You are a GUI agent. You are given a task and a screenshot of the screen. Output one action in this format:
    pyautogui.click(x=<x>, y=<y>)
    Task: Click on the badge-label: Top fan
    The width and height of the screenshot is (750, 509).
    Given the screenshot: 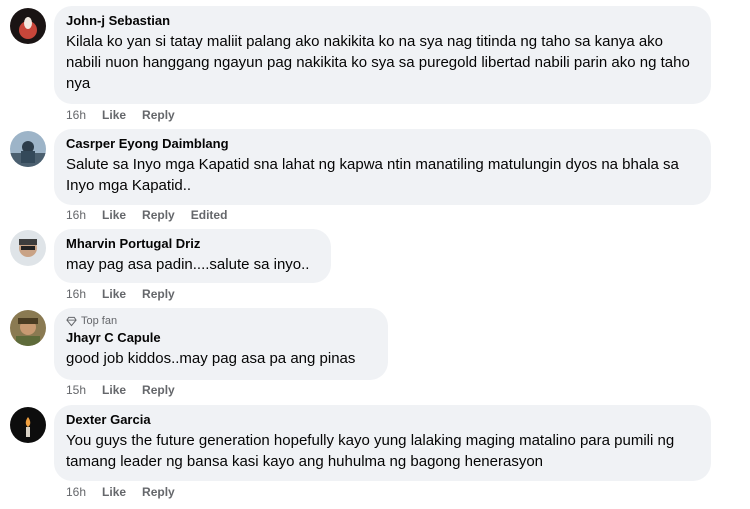 What is the action you would take?
    pyautogui.click(x=99, y=321)
    